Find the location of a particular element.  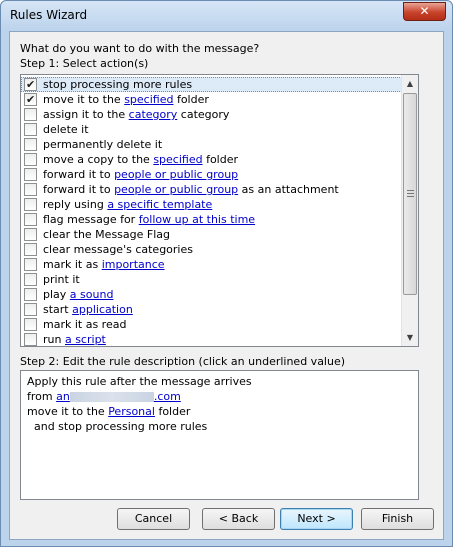

close-button: ✕ is located at coordinates (424, 11).